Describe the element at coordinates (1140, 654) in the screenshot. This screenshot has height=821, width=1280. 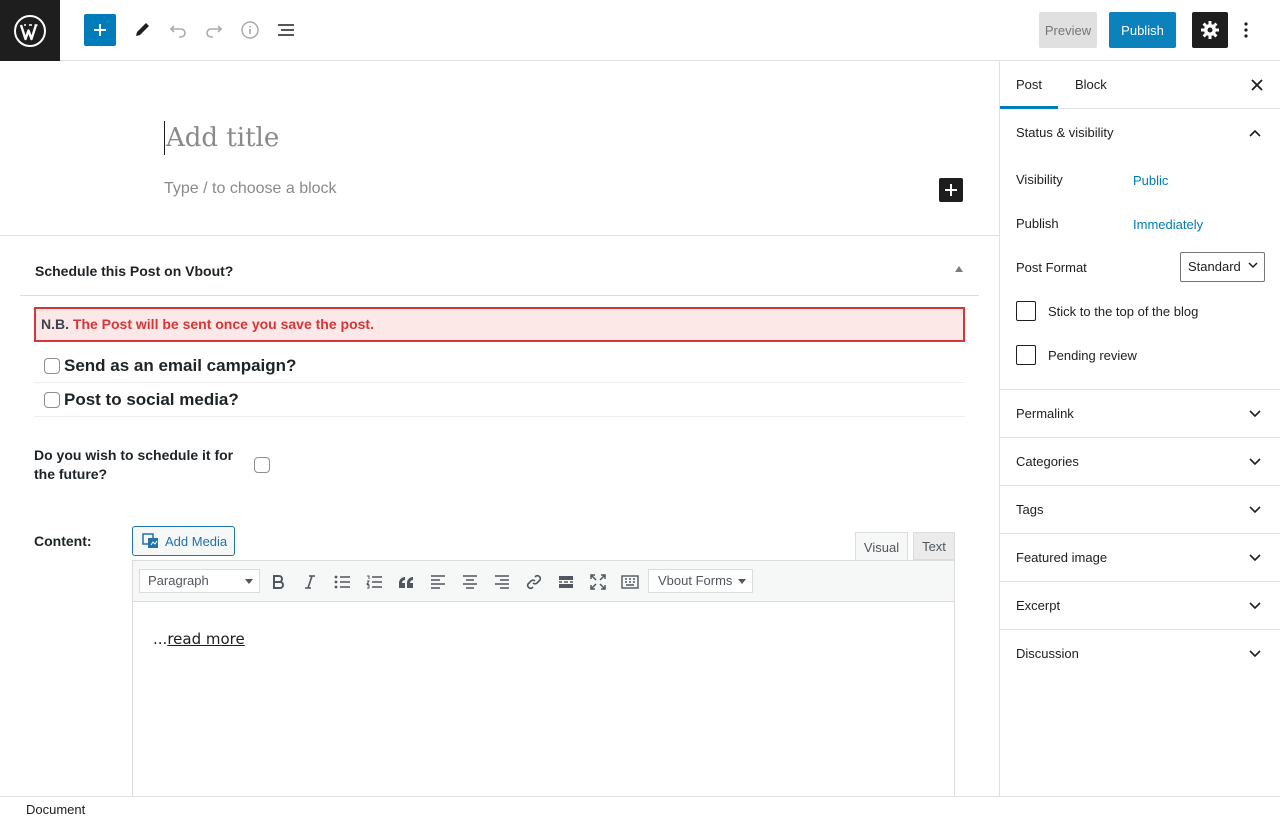
I see `panel-discussion: Discussion` at that location.